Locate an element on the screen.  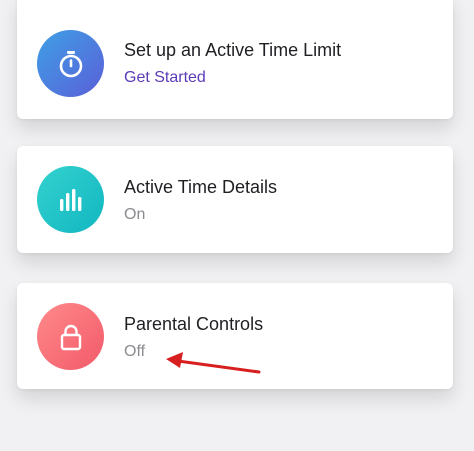
get-started-link: Get Started is located at coordinates (165, 78).